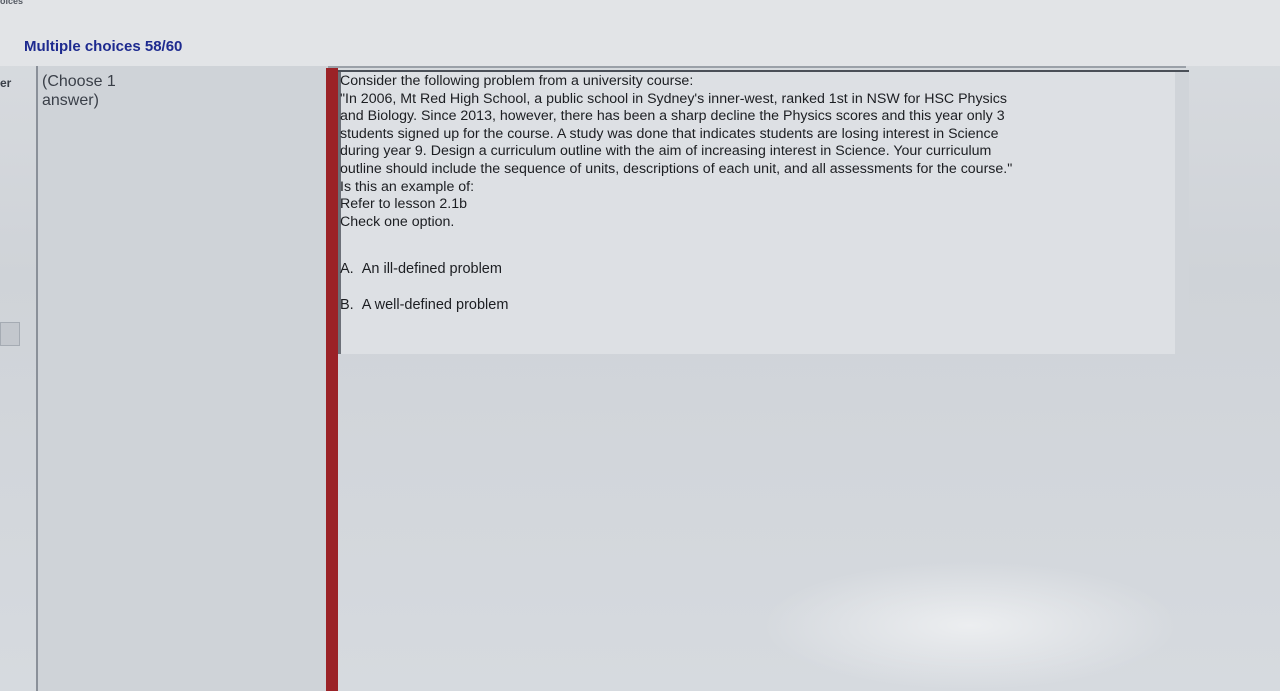 The width and height of the screenshot is (1280, 691). Describe the element at coordinates (6, 83) in the screenshot. I see `left-edge-fragment: er` at that location.